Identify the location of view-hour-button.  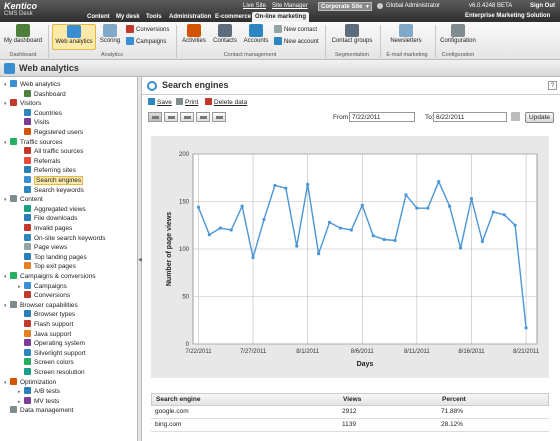
(155, 117).